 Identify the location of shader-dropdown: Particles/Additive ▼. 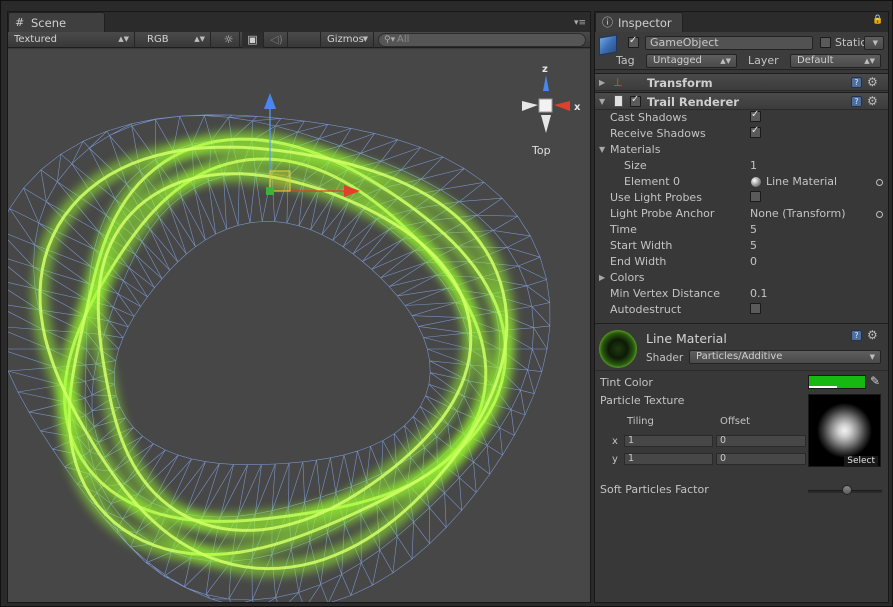
(785, 357).